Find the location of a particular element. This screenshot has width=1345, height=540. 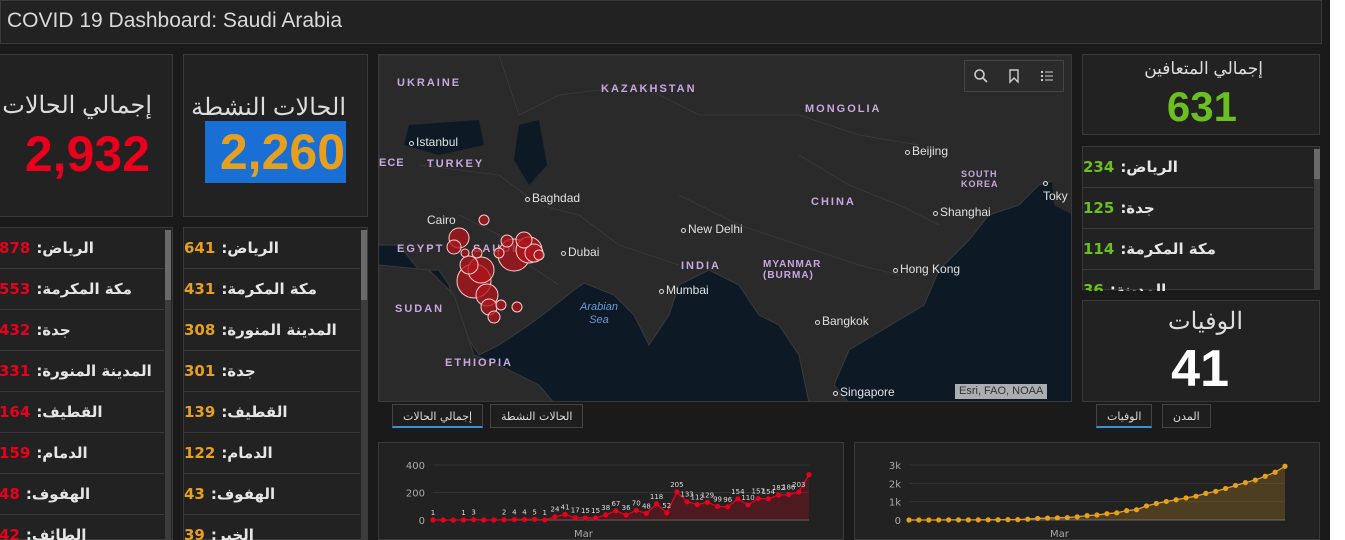

region-row: الرياض: 641 is located at coordinates (272, 248).